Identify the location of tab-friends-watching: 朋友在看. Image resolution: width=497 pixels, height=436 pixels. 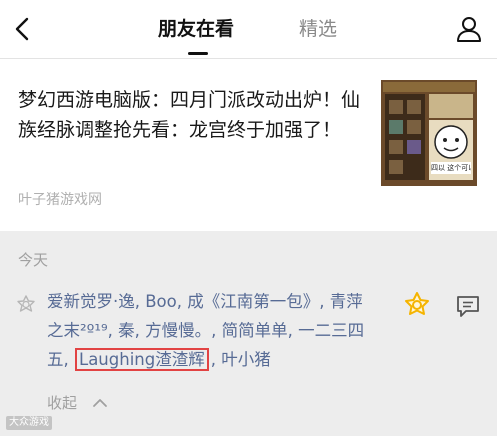
(196, 29).